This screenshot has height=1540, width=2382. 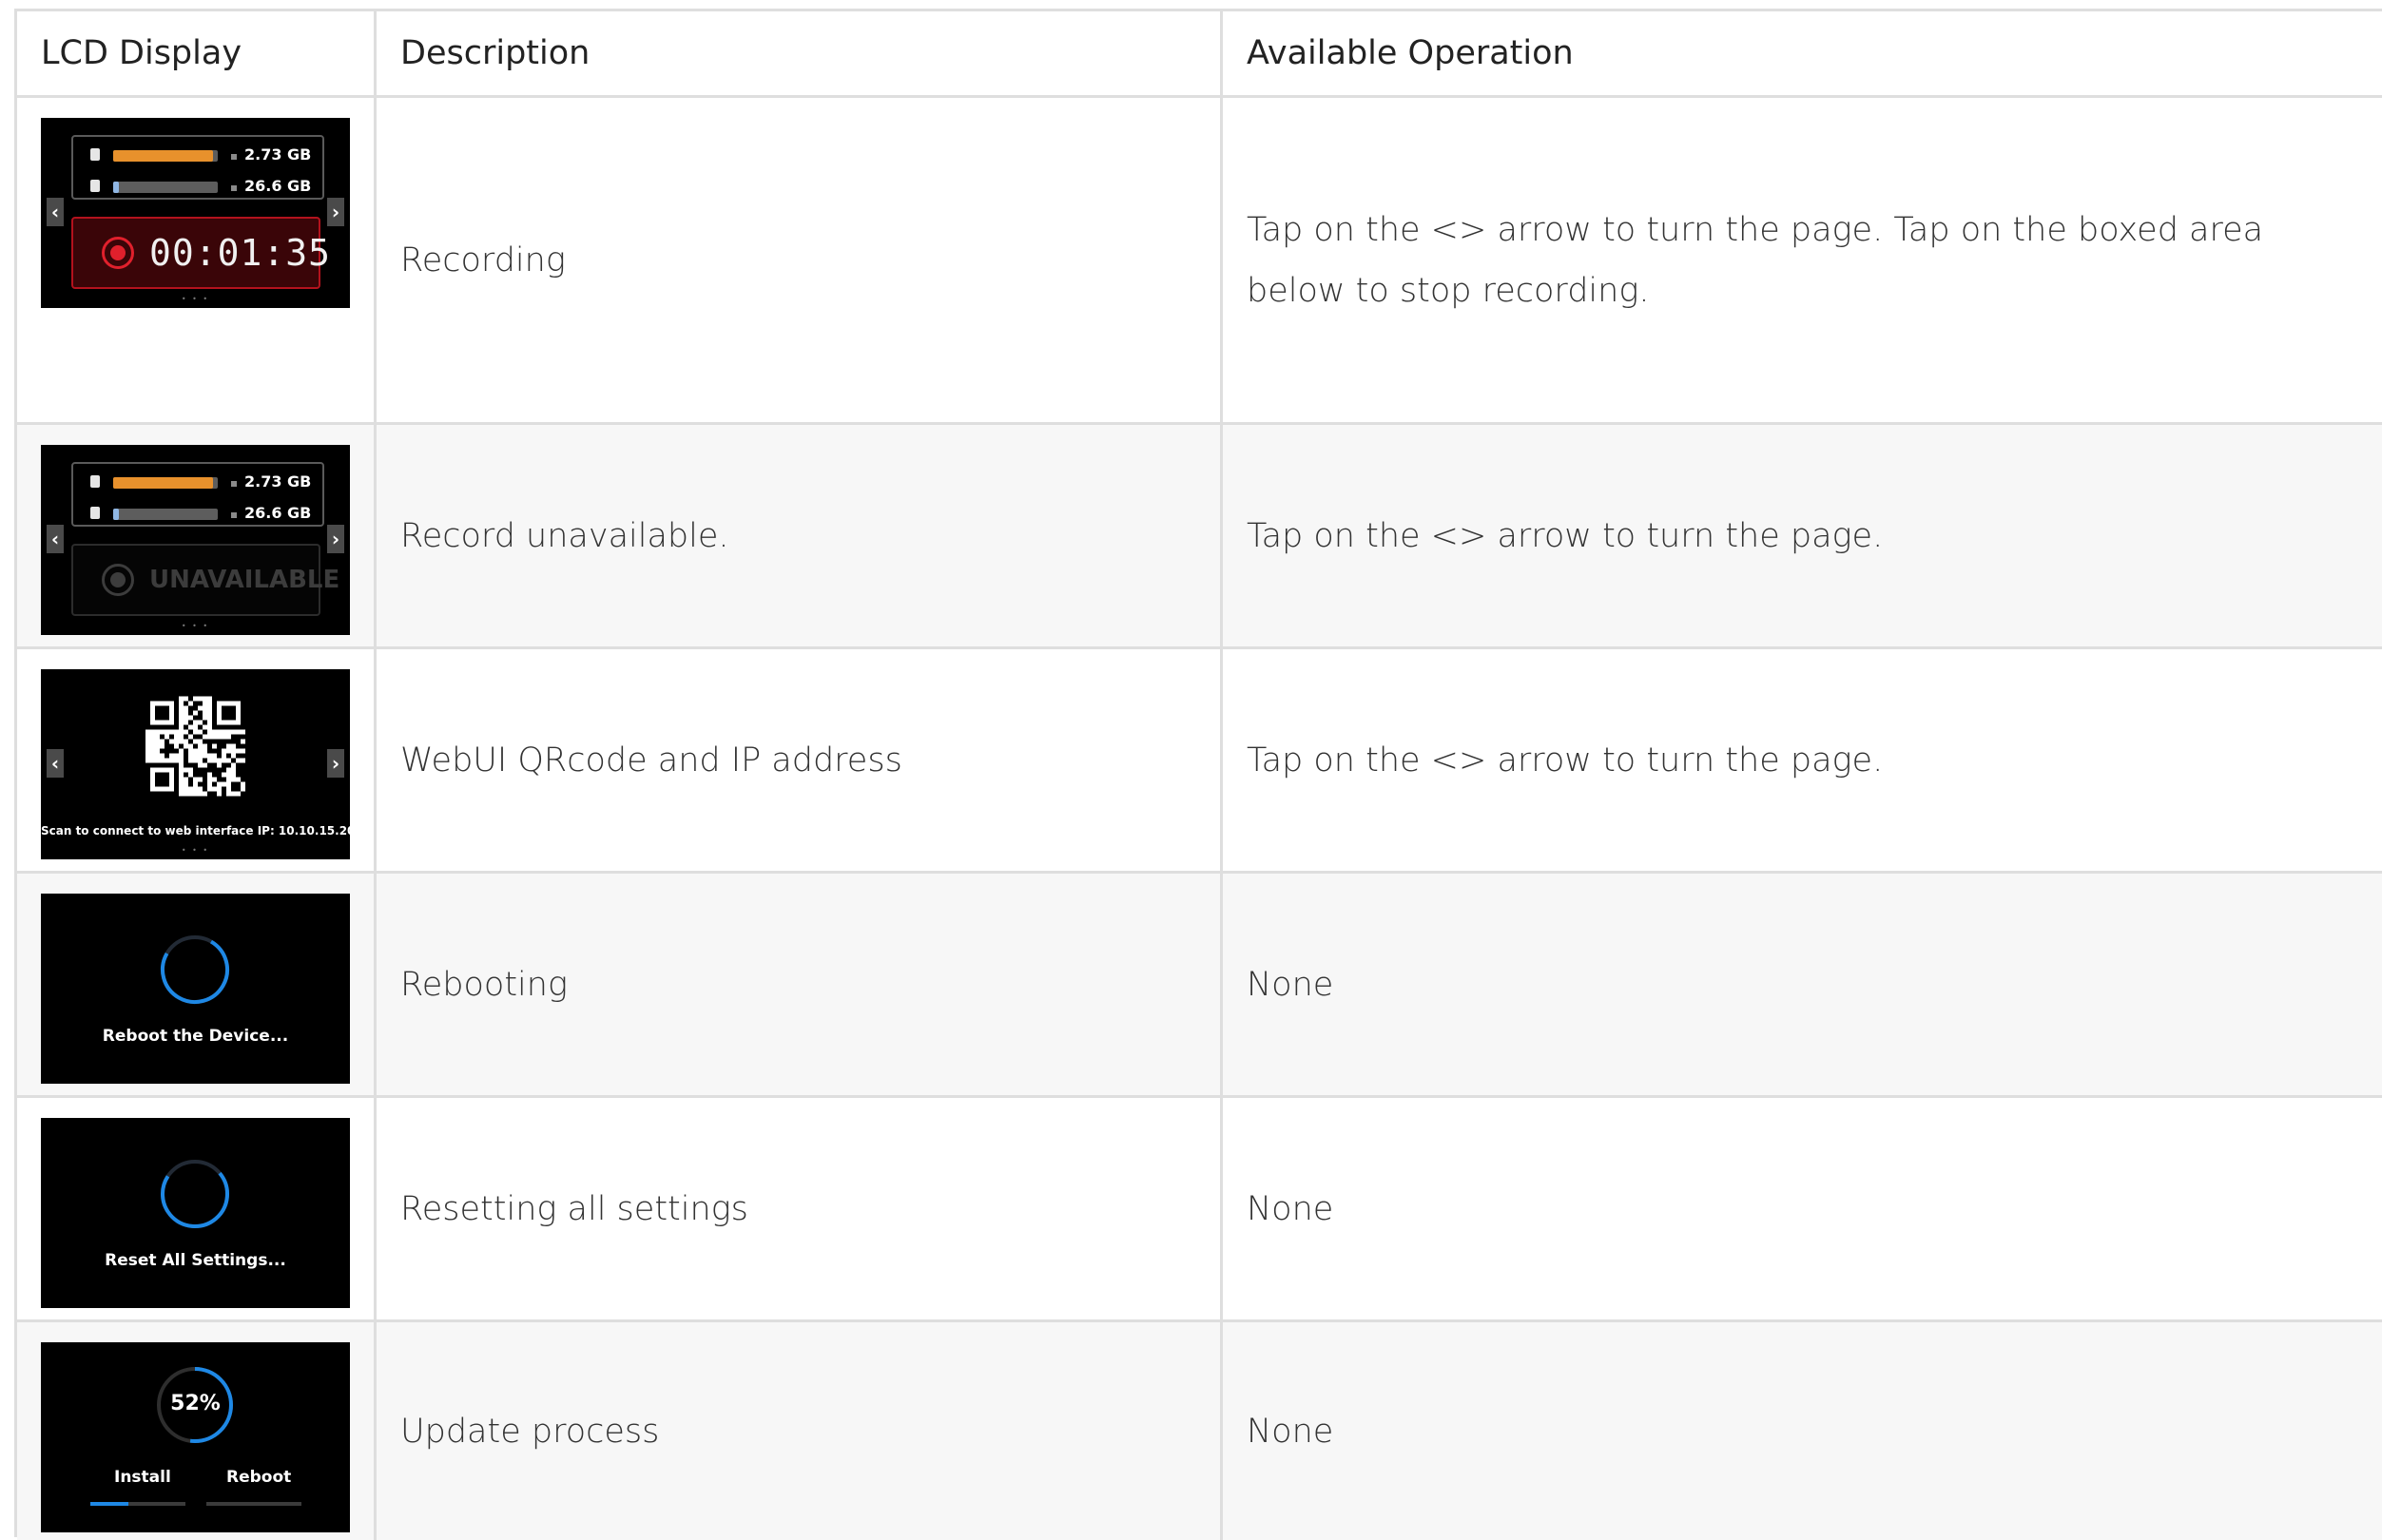 What do you see at coordinates (195, 213) in the screenshot?
I see `lcd-recording-screen: 2.73 GB 26.6 GB ‹ › 00:01:35 • • •` at bounding box center [195, 213].